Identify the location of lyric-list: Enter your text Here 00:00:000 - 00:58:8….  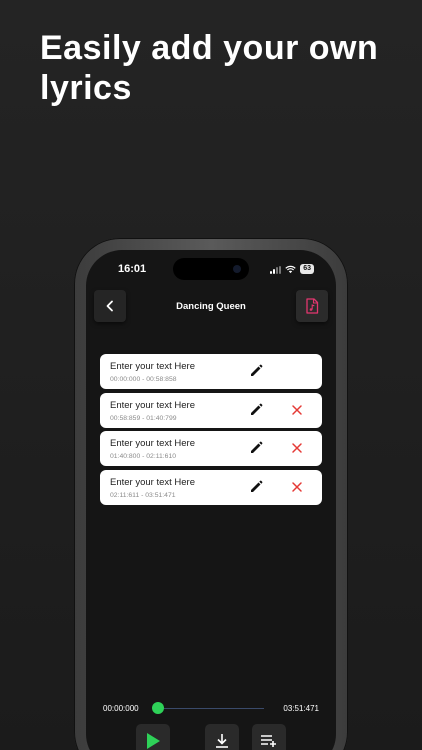
(211, 431).